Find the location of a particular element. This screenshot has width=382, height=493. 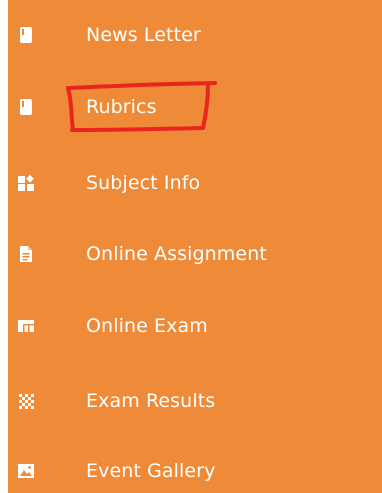

sidebar-item-label: Online Assignment is located at coordinates (176, 254).